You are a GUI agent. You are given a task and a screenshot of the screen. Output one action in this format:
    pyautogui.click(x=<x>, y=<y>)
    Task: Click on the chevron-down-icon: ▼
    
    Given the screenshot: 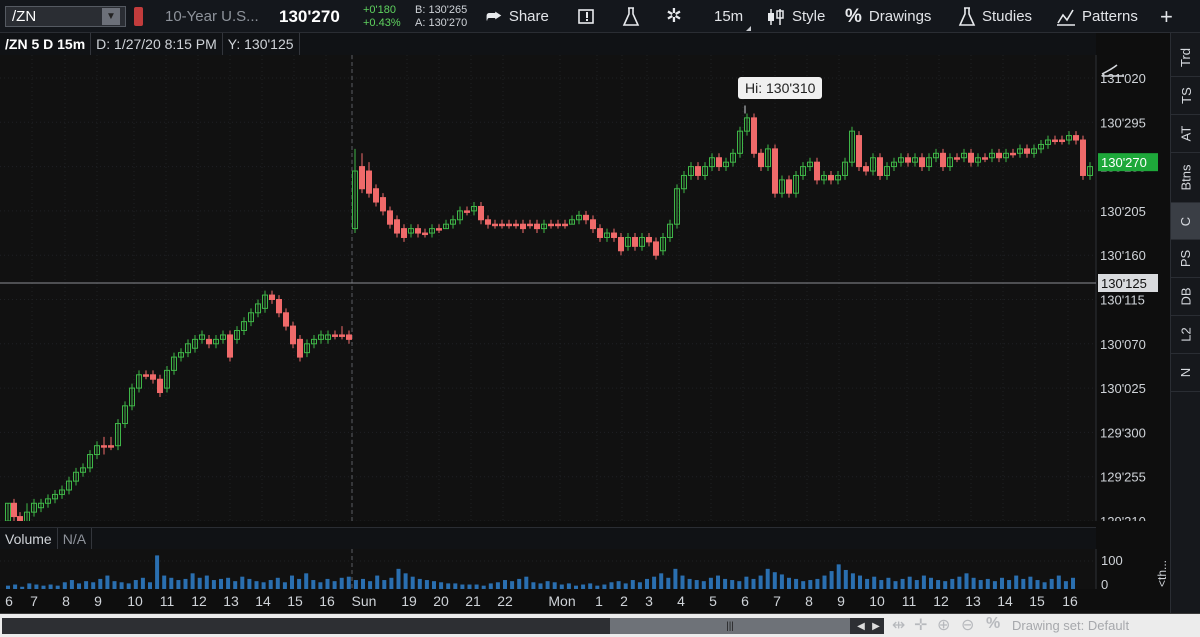 What is the action you would take?
    pyautogui.click(x=111, y=16)
    